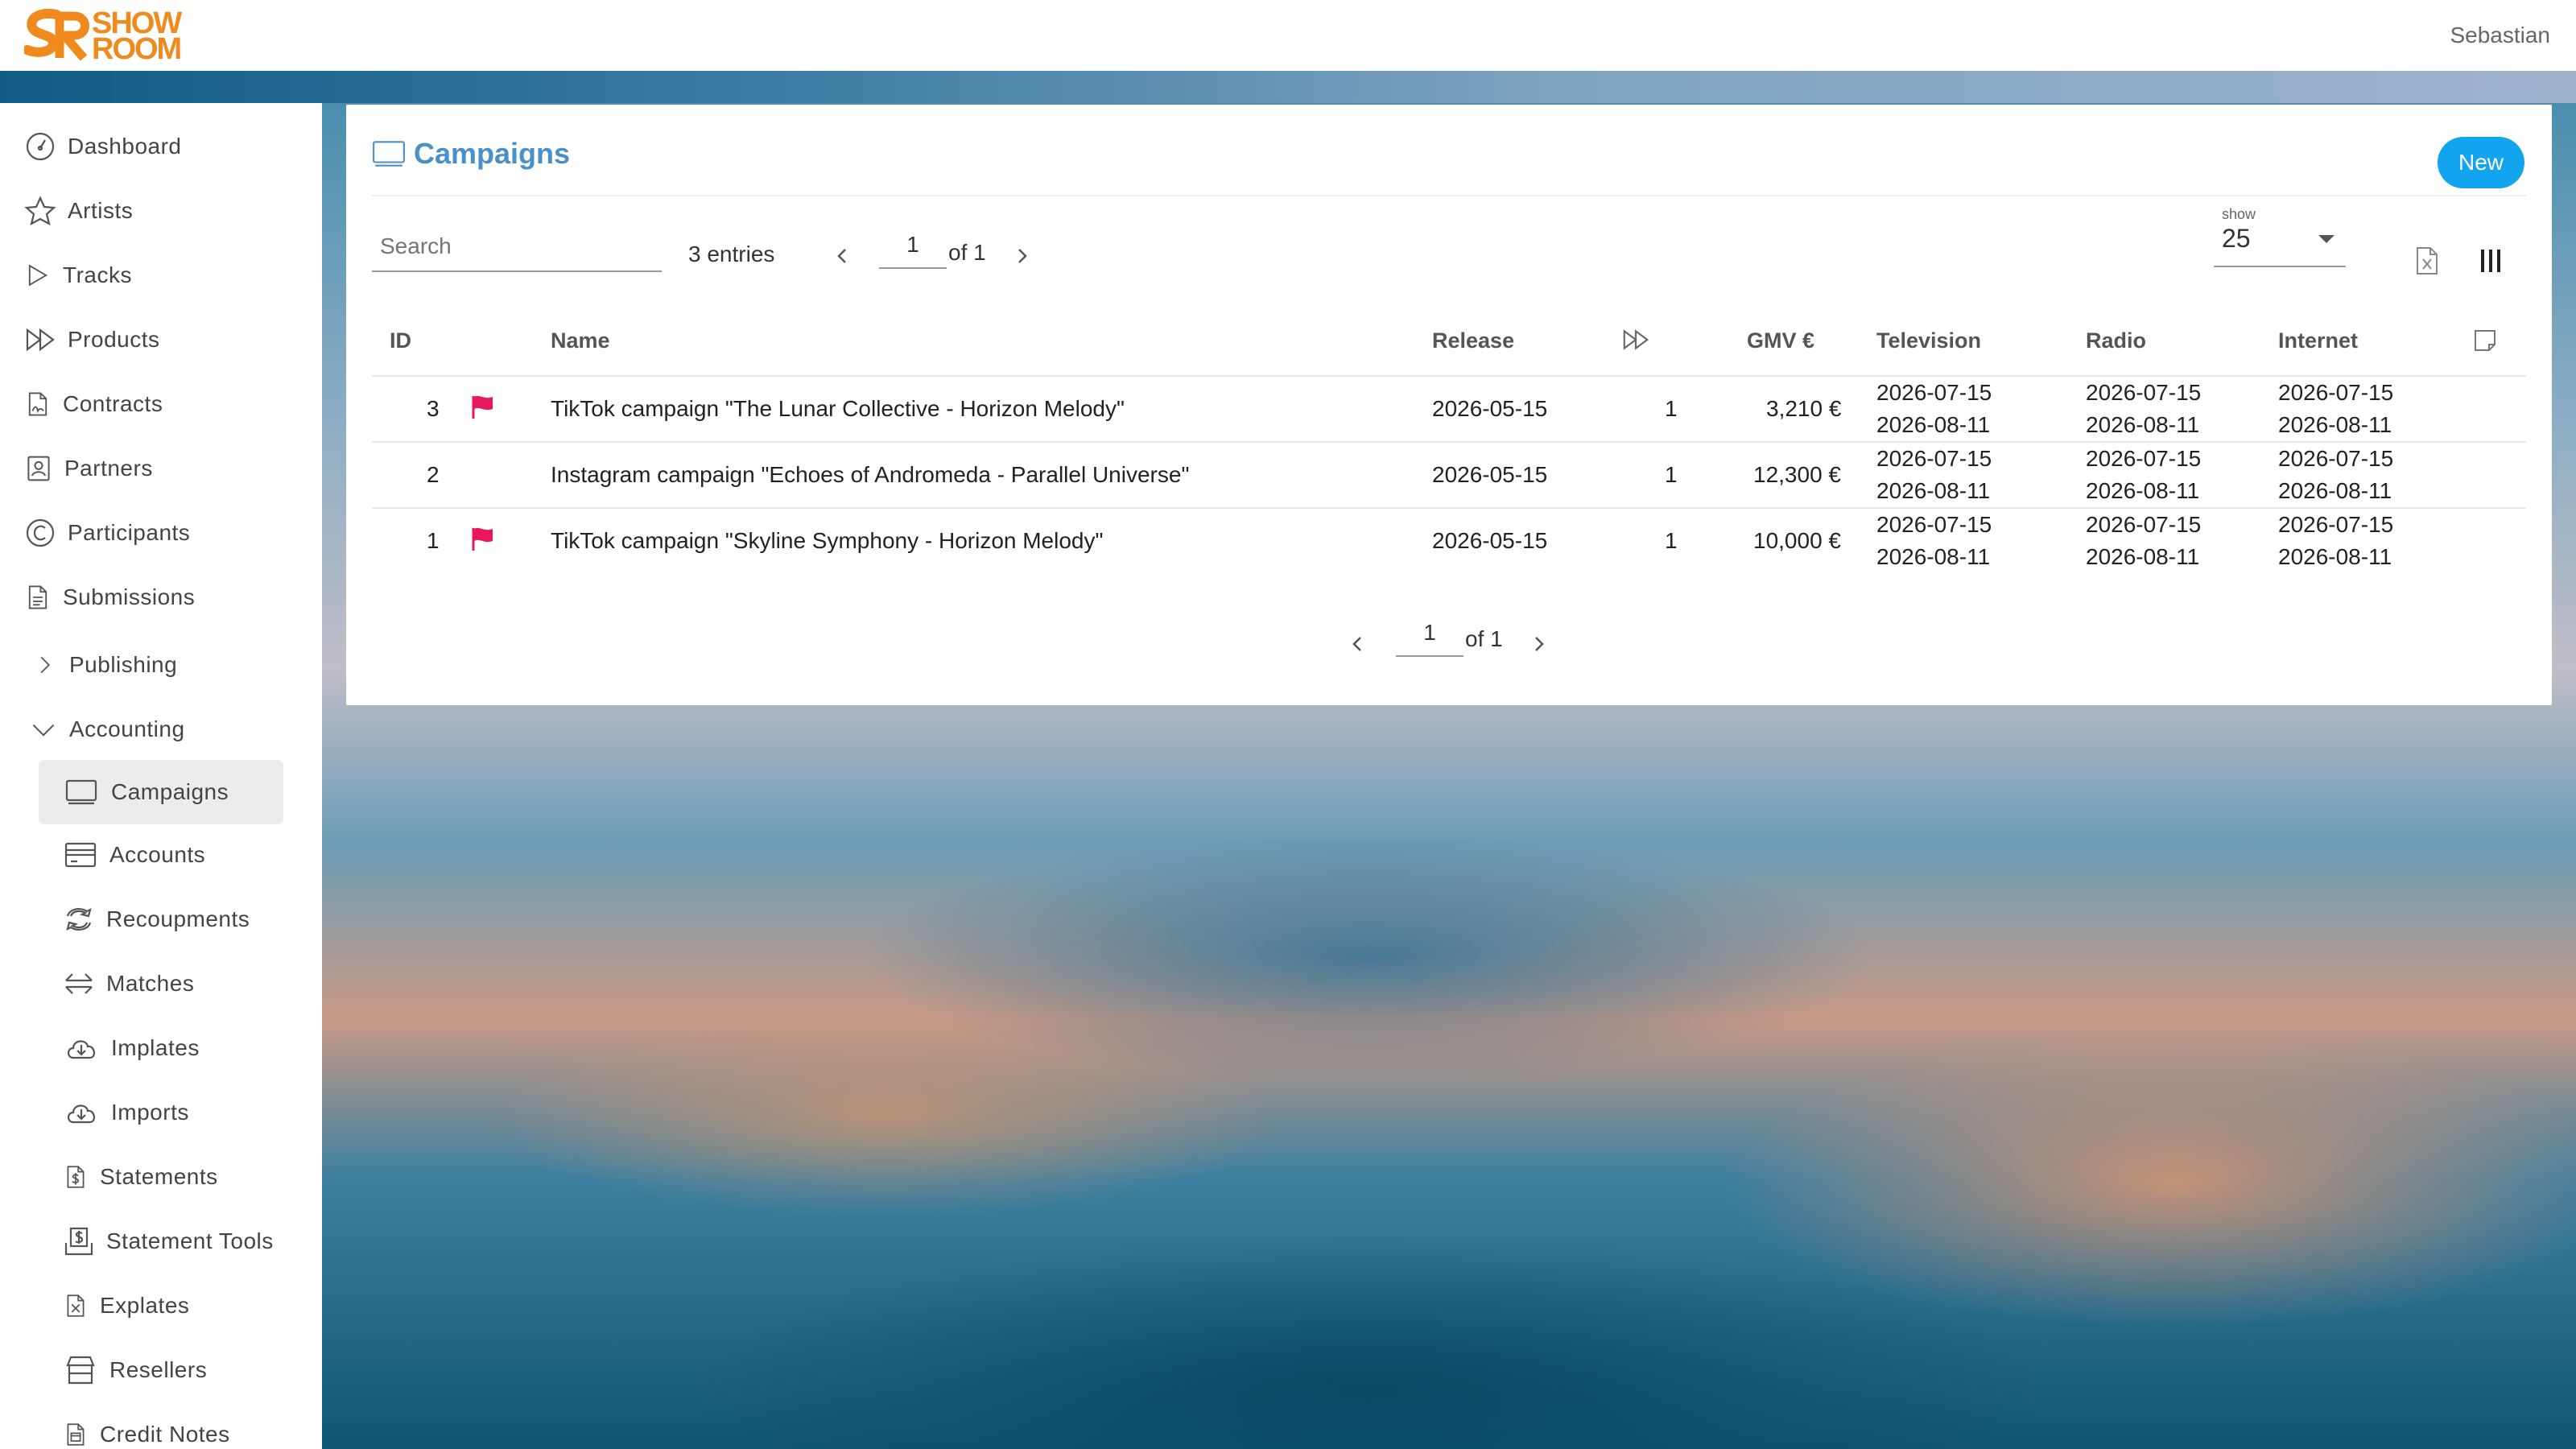  I want to click on column-header-id: ID, so click(400, 340).